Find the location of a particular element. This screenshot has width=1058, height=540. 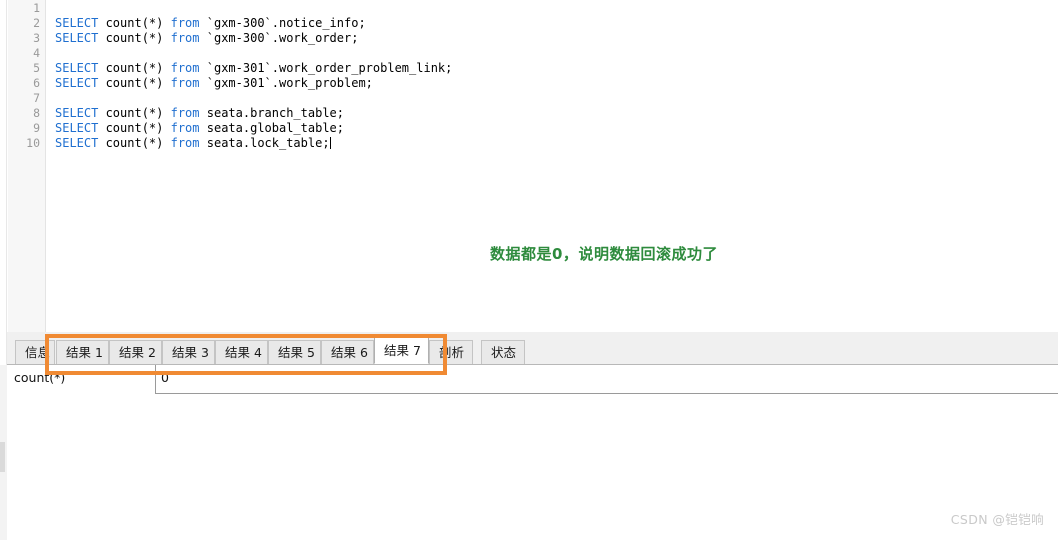

sql-token: `gxm-300`.work_order; is located at coordinates (279, 38).